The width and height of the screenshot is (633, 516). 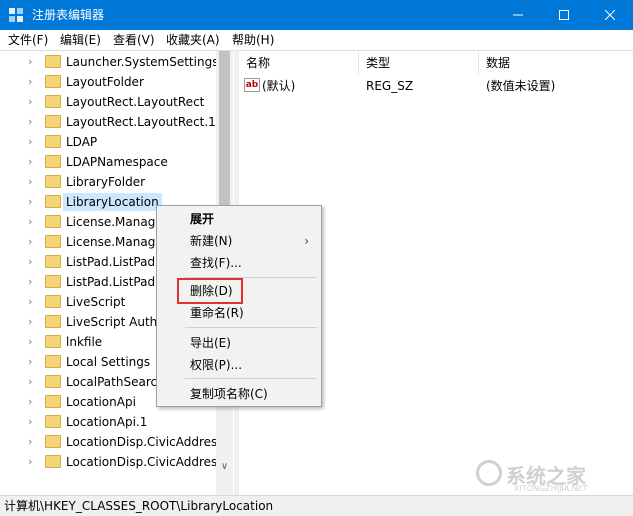 What do you see at coordinates (134, 40) in the screenshot?
I see `menu-view: 查看(V)` at bounding box center [134, 40].